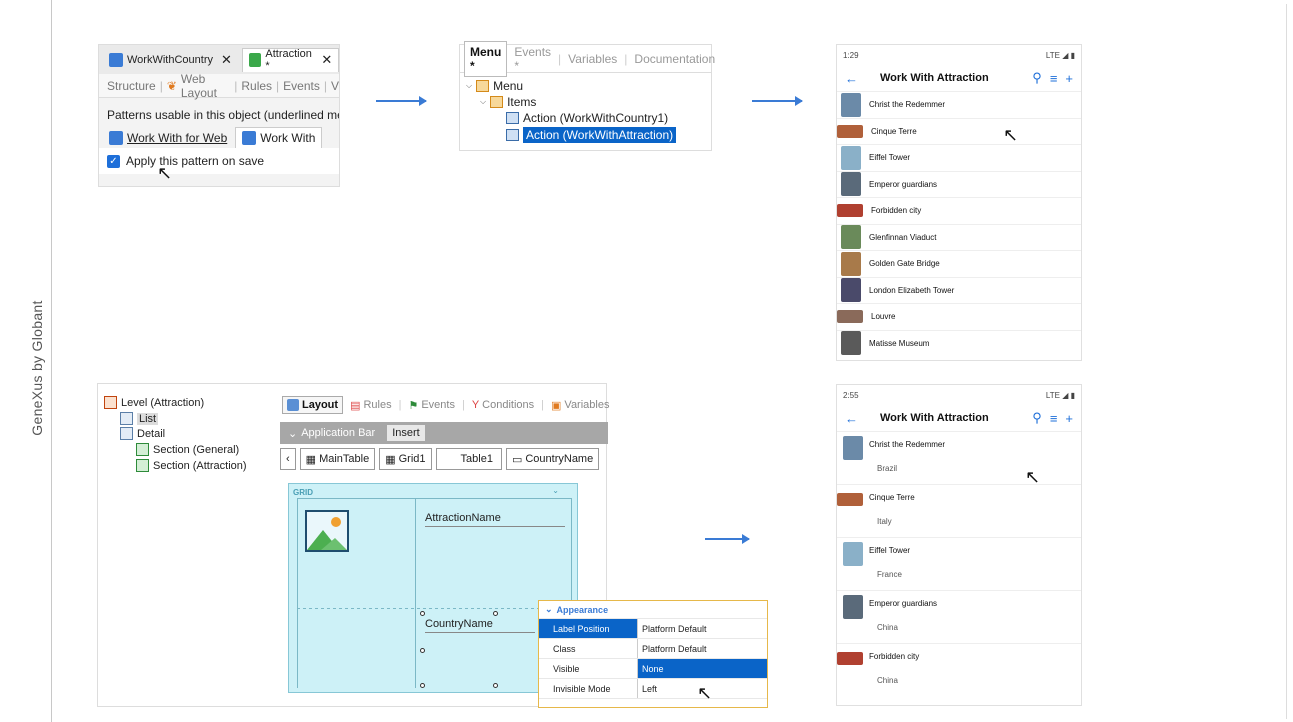 The width and height of the screenshot is (1293, 722). I want to click on layout-icon, so click(293, 405).